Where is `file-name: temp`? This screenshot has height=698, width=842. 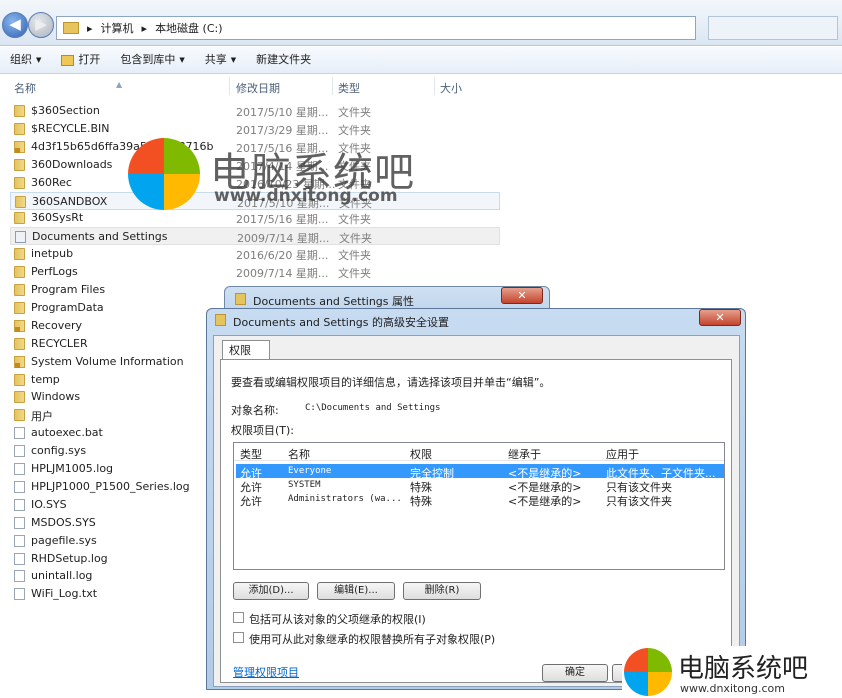 file-name: temp is located at coordinates (45, 379).